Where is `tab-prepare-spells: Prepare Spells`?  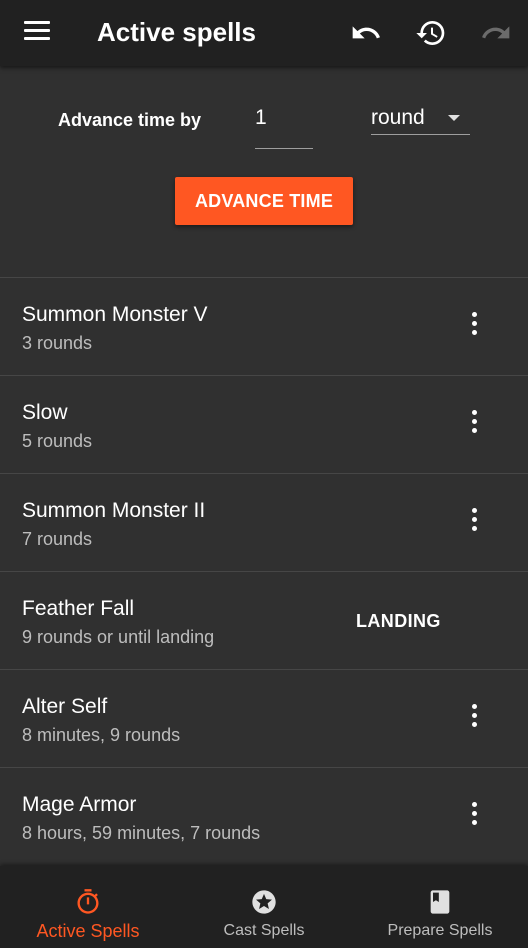
tab-prepare-spells: Prepare Spells is located at coordinates (440, 907).